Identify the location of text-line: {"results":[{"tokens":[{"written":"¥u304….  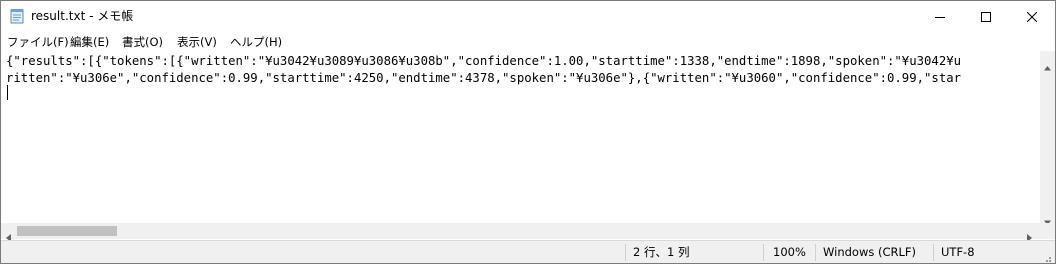
(484, 61).